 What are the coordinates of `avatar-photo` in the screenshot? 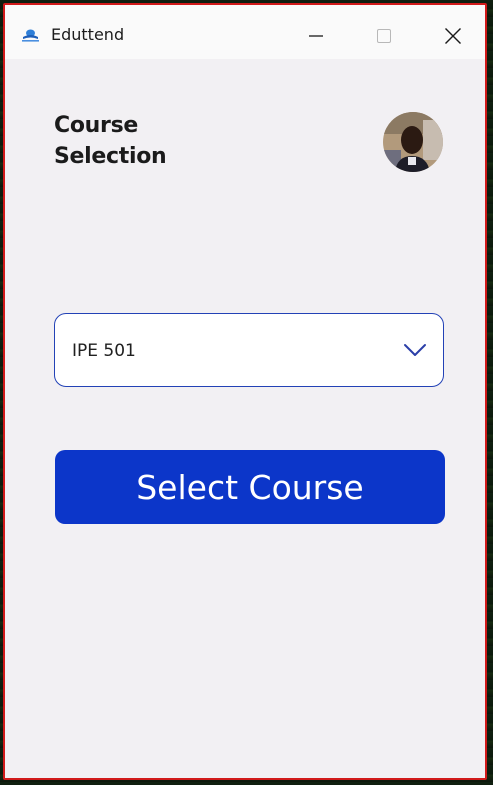 It's located at (413, 142).